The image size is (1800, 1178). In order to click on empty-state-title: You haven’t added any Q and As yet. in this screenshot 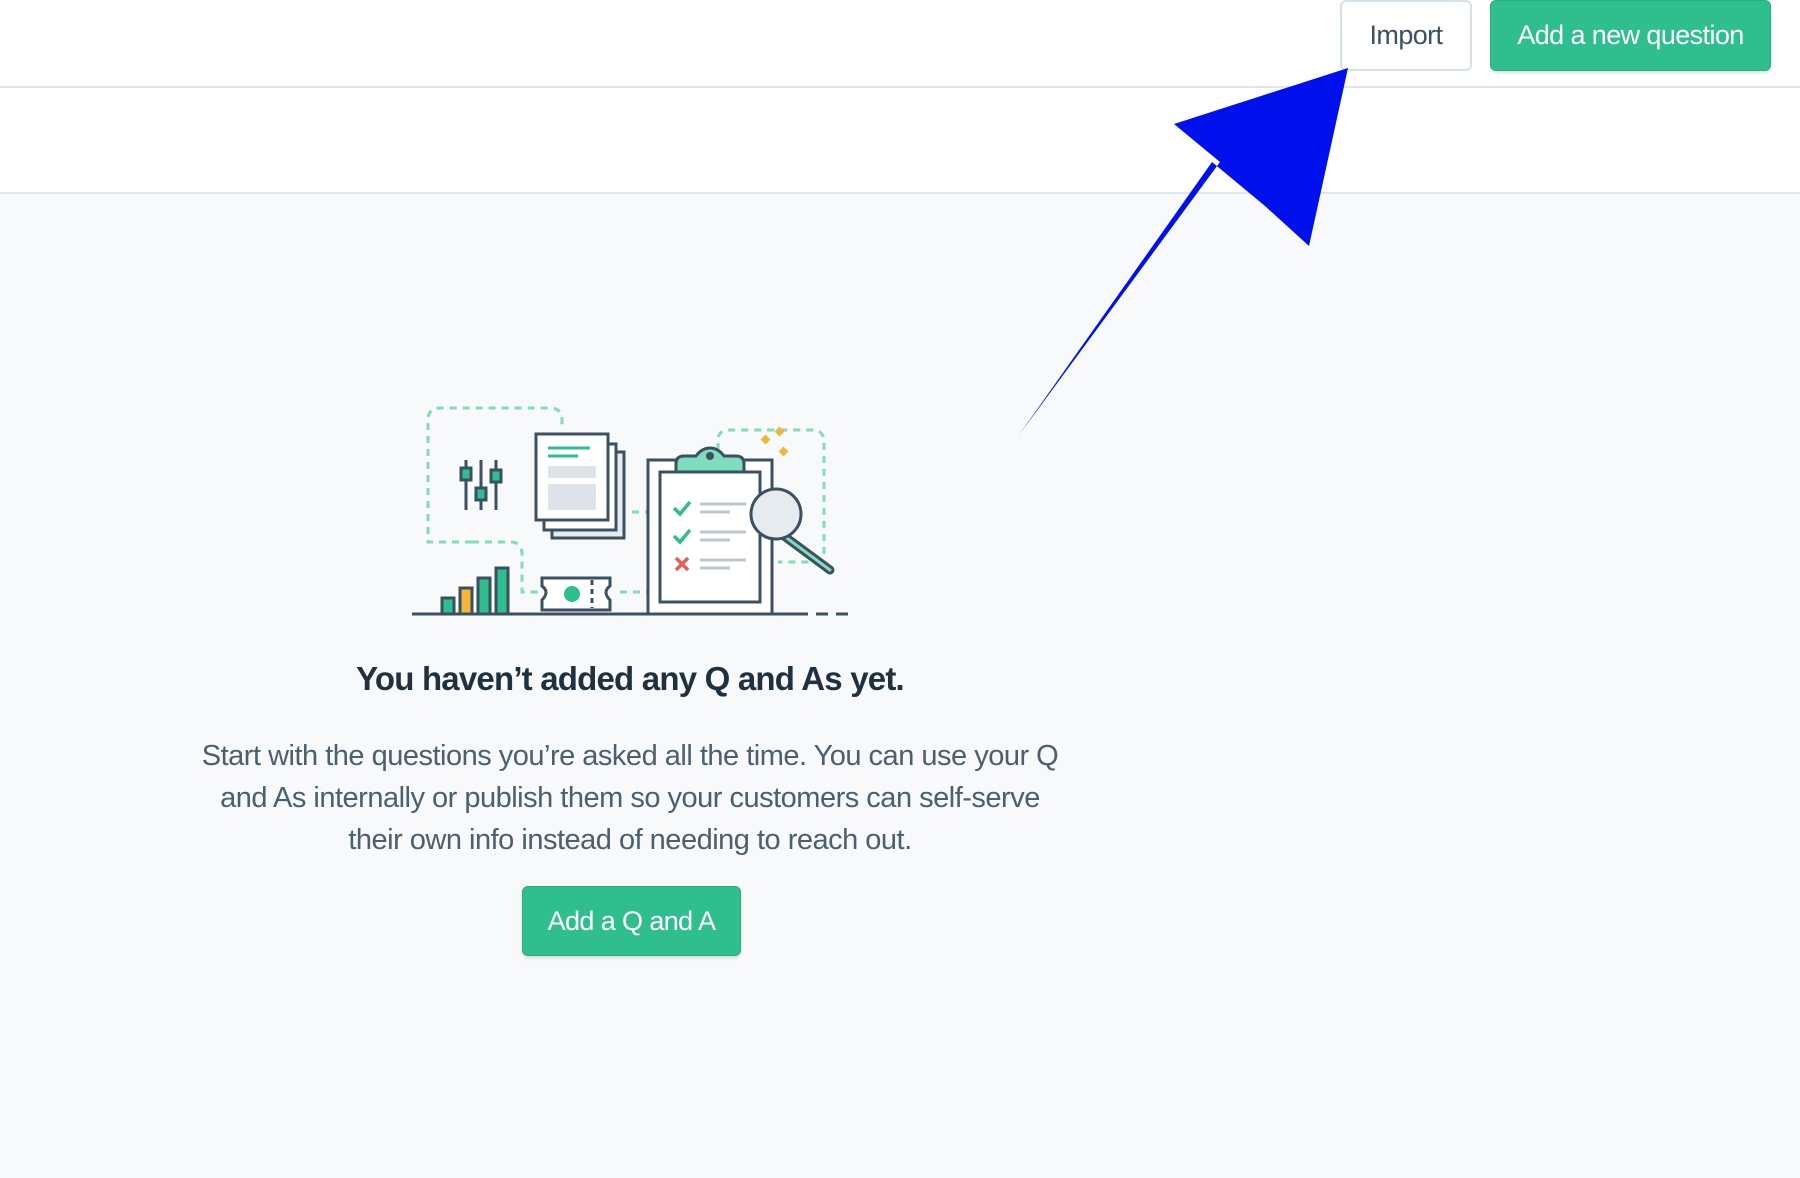, I will do `click(630, 678)`.